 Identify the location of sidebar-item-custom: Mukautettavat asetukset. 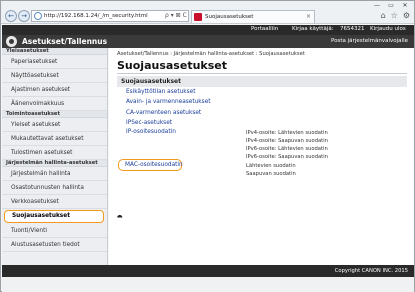
(54, 139).